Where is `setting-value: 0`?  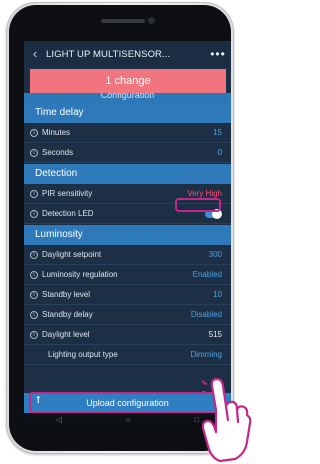
setting-value: 0 is located at coordinates (219, 152).